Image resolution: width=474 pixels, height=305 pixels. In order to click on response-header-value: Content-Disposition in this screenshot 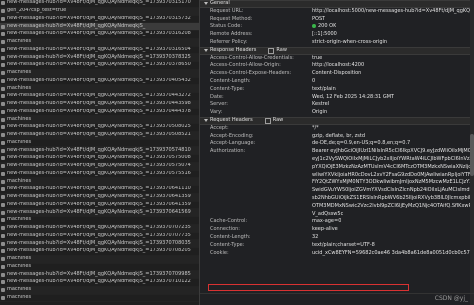, I will do `click(336, 74)`.